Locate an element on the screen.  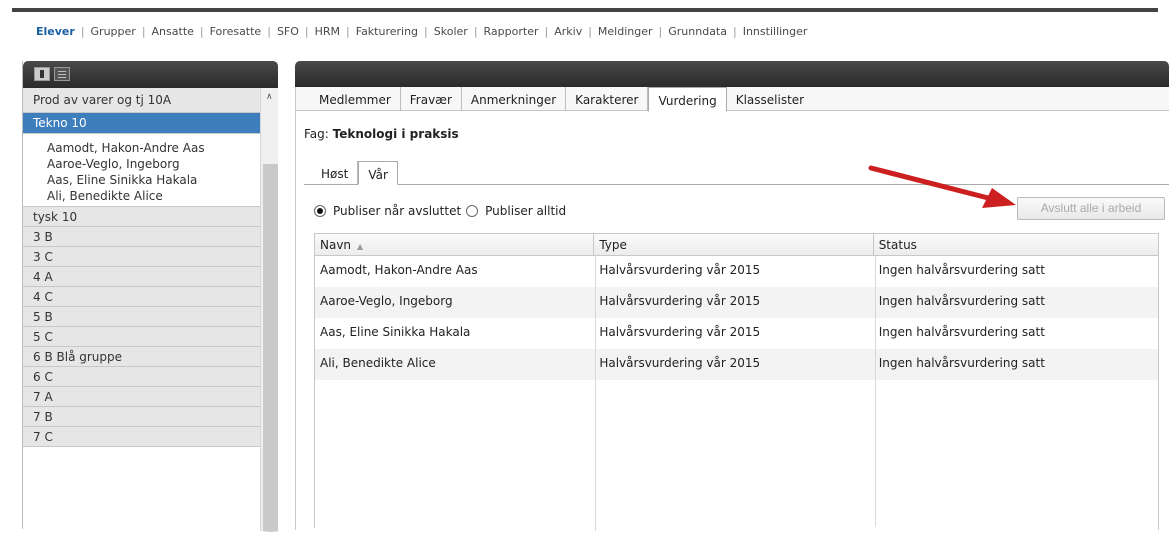
group-item: 7 A is located at coordinates (141, 397).